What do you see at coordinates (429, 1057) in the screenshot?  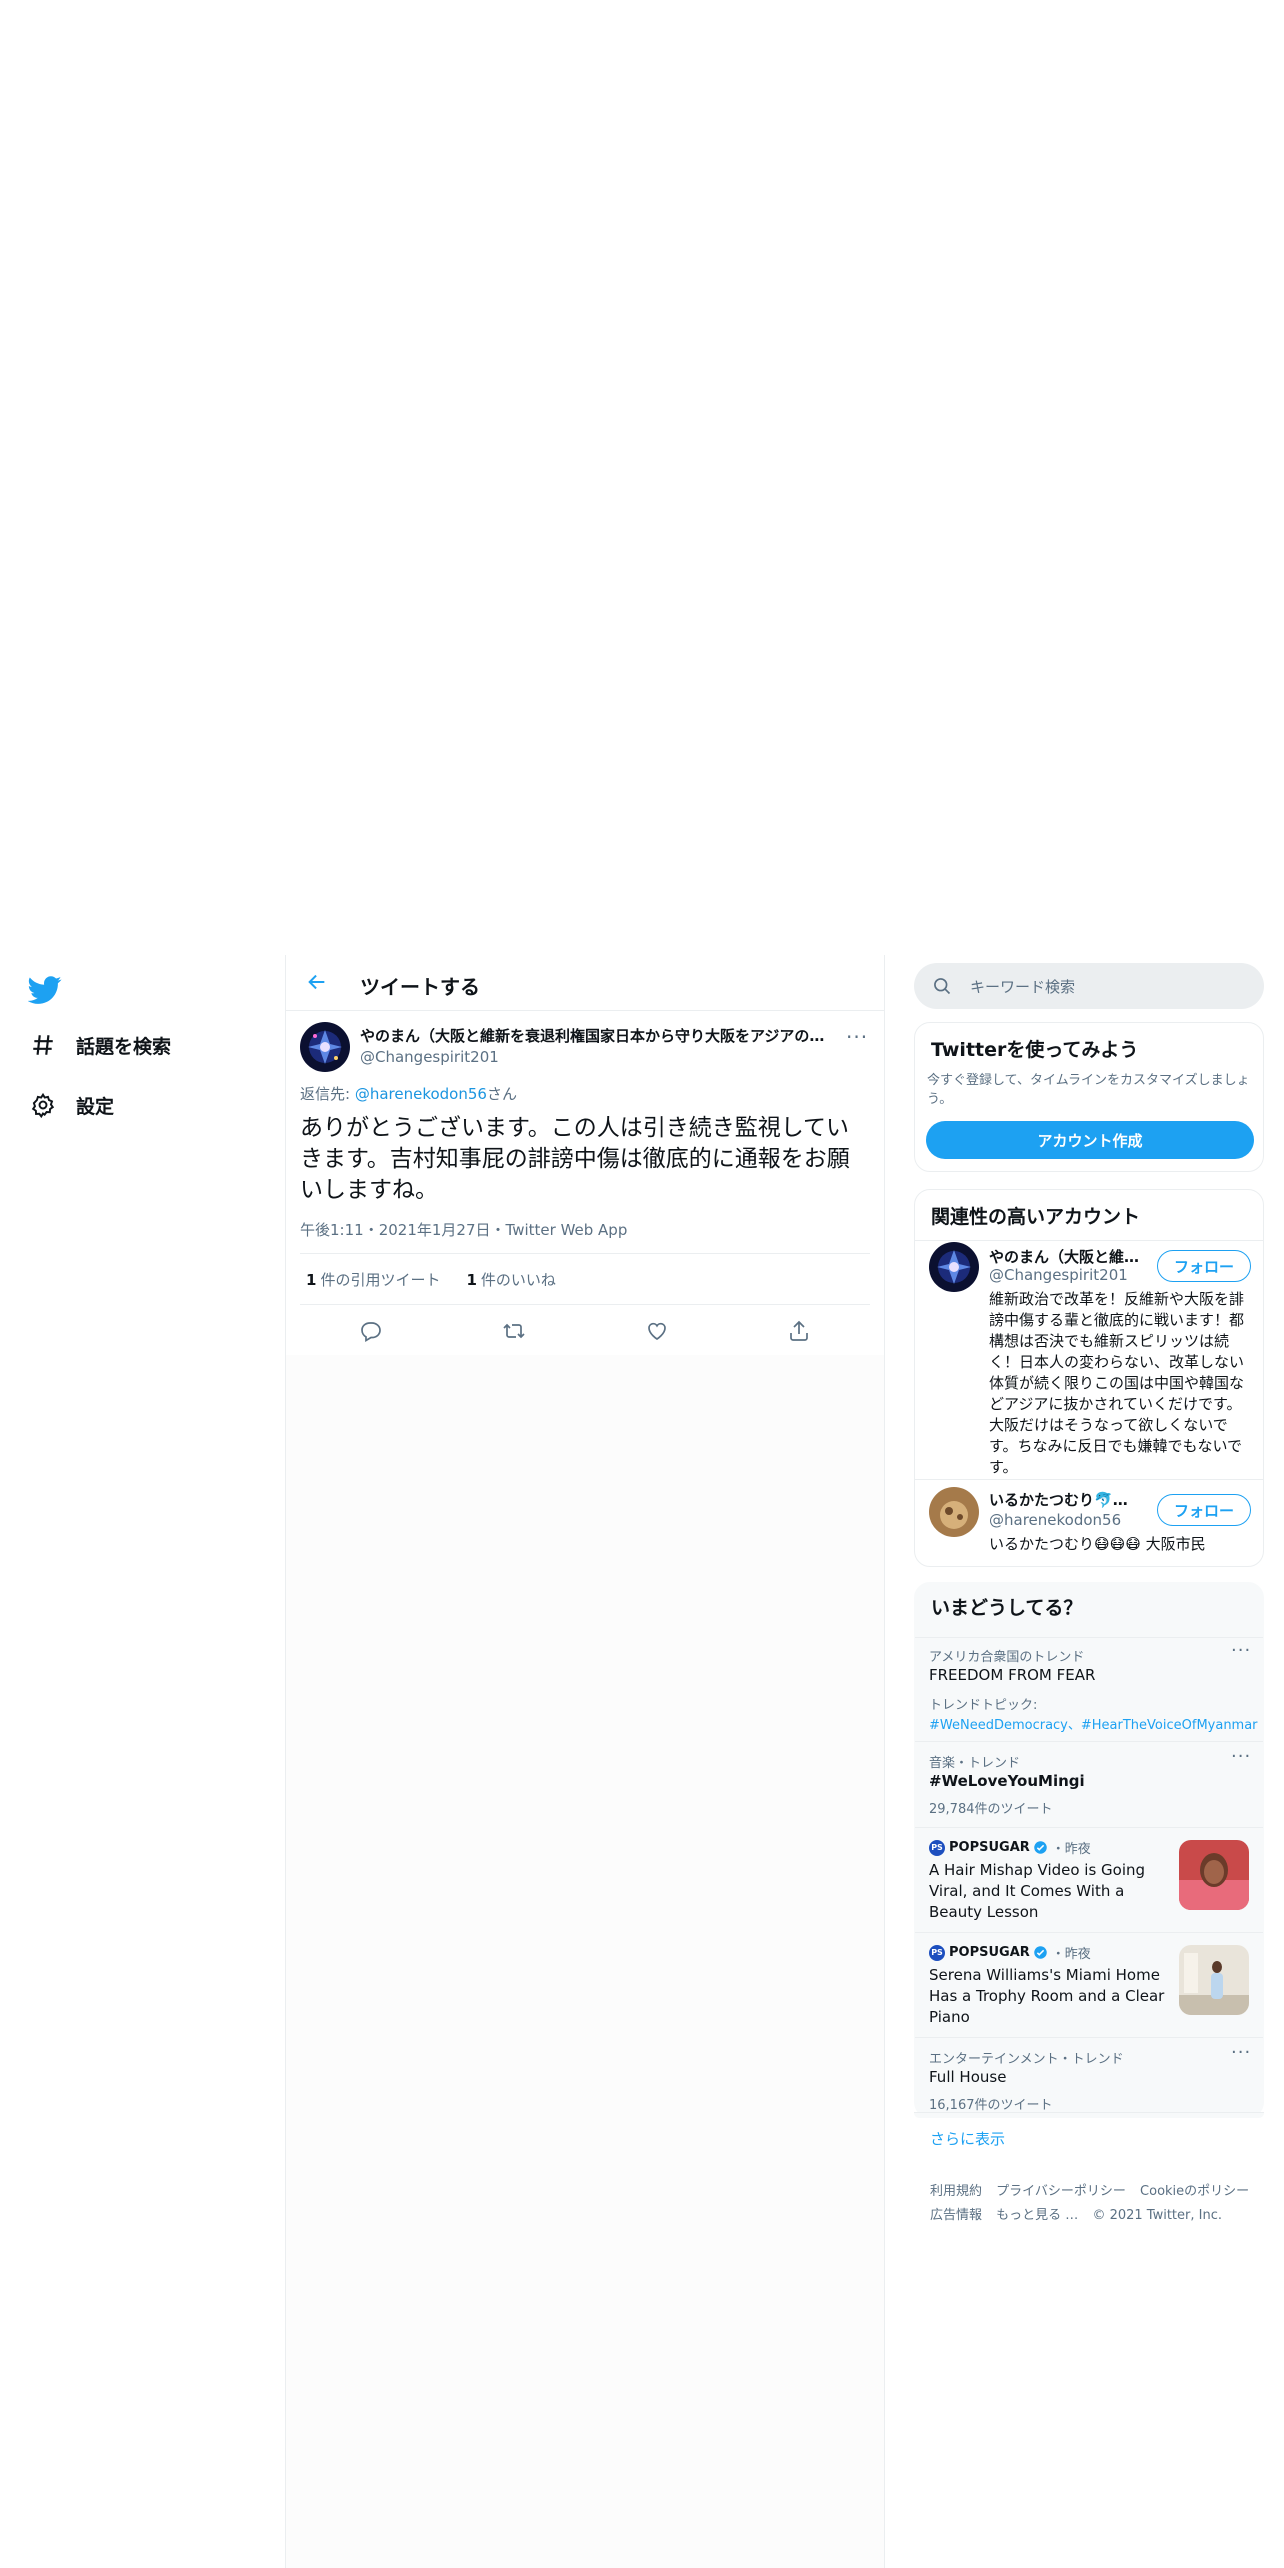 I see `author-handle: @Changespirit201` at bounding box center [429, 1057].